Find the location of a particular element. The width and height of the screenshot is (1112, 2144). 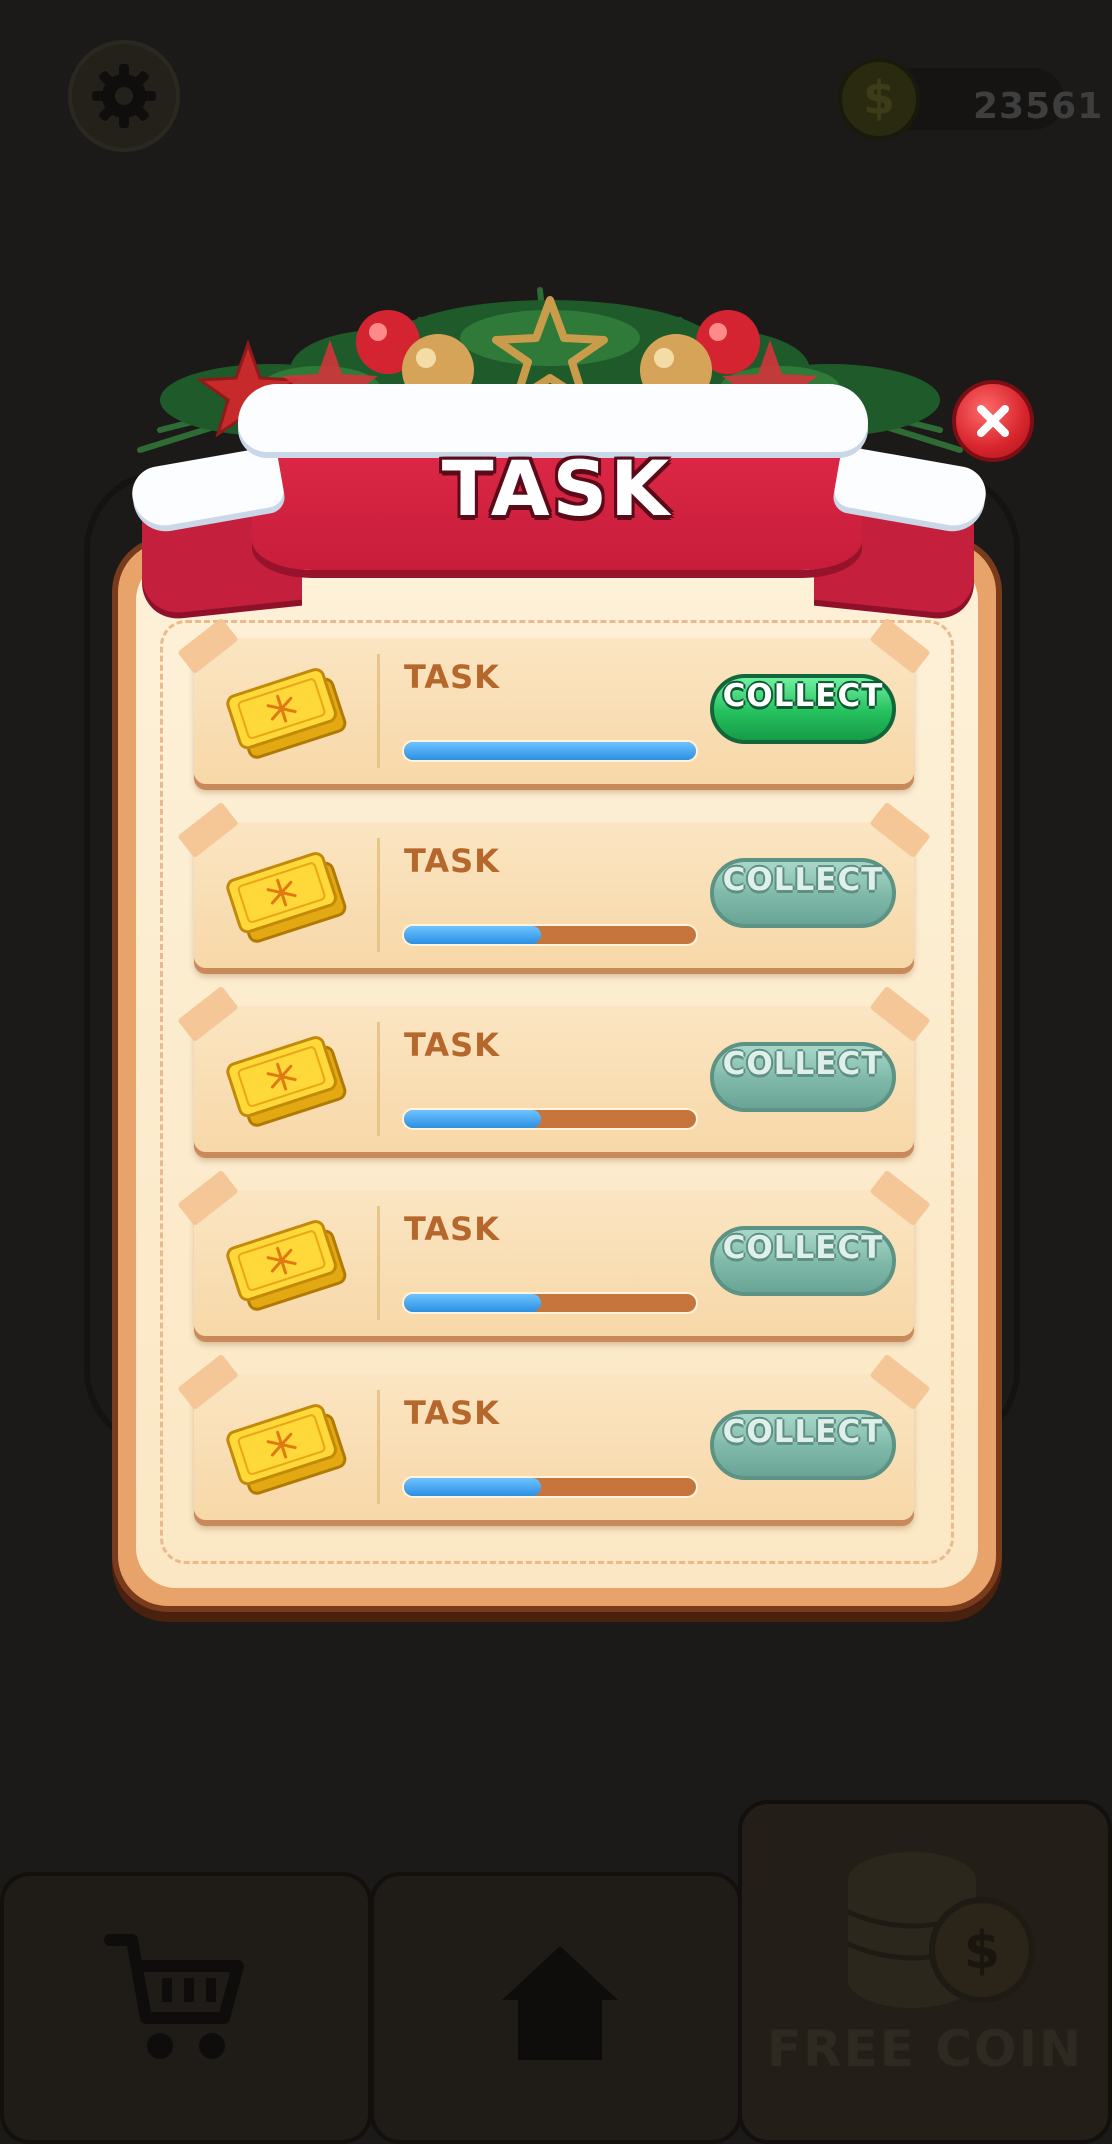

nav-shop is located at coordinates (186, 2008).